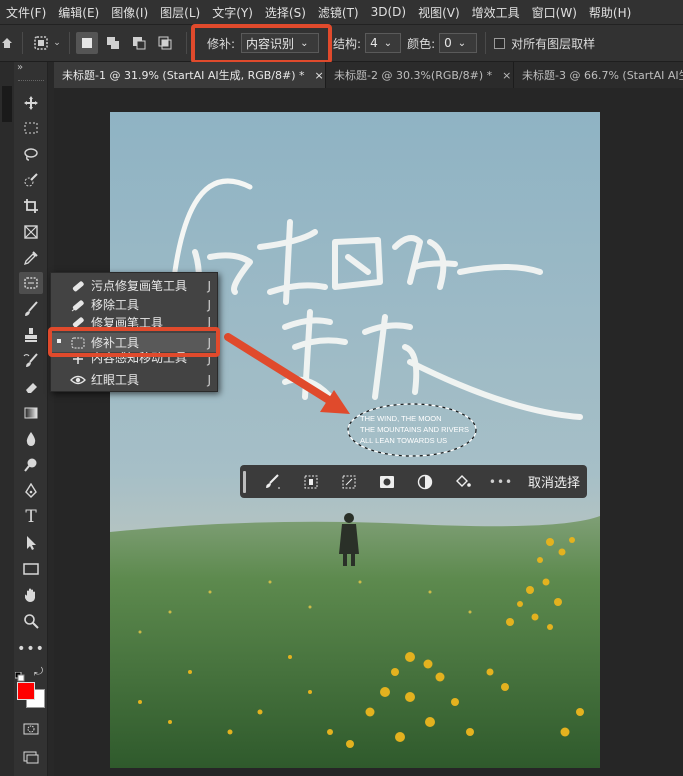 The width and height of the screenshot is (683, 776). What do you see at coordinates (31, 180) in the screenshot?
I see `quick-selection-tool-icon` at bounding box center [31, 180].